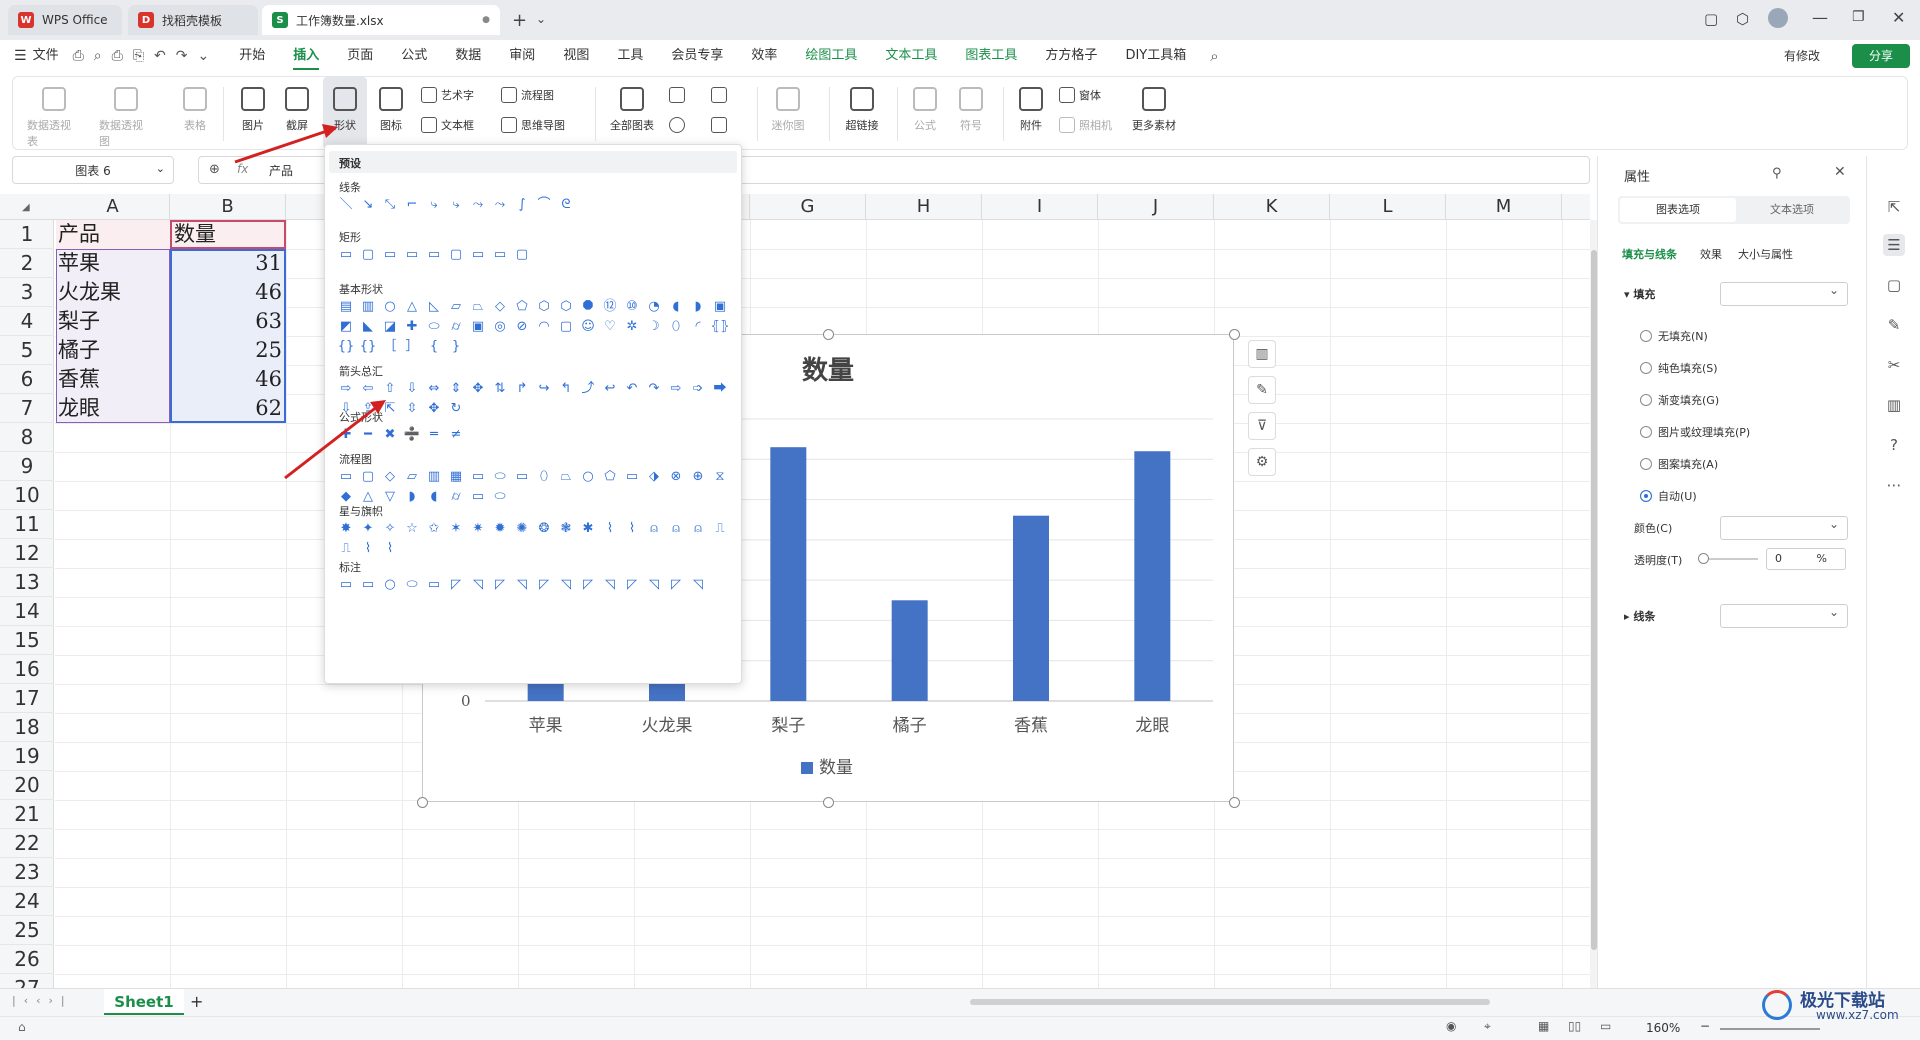  What do you see at coordinates (126, 113) in the screenshot?
I see `pivot-chart-button: 数据透视图` at bounding box center [126, 113].